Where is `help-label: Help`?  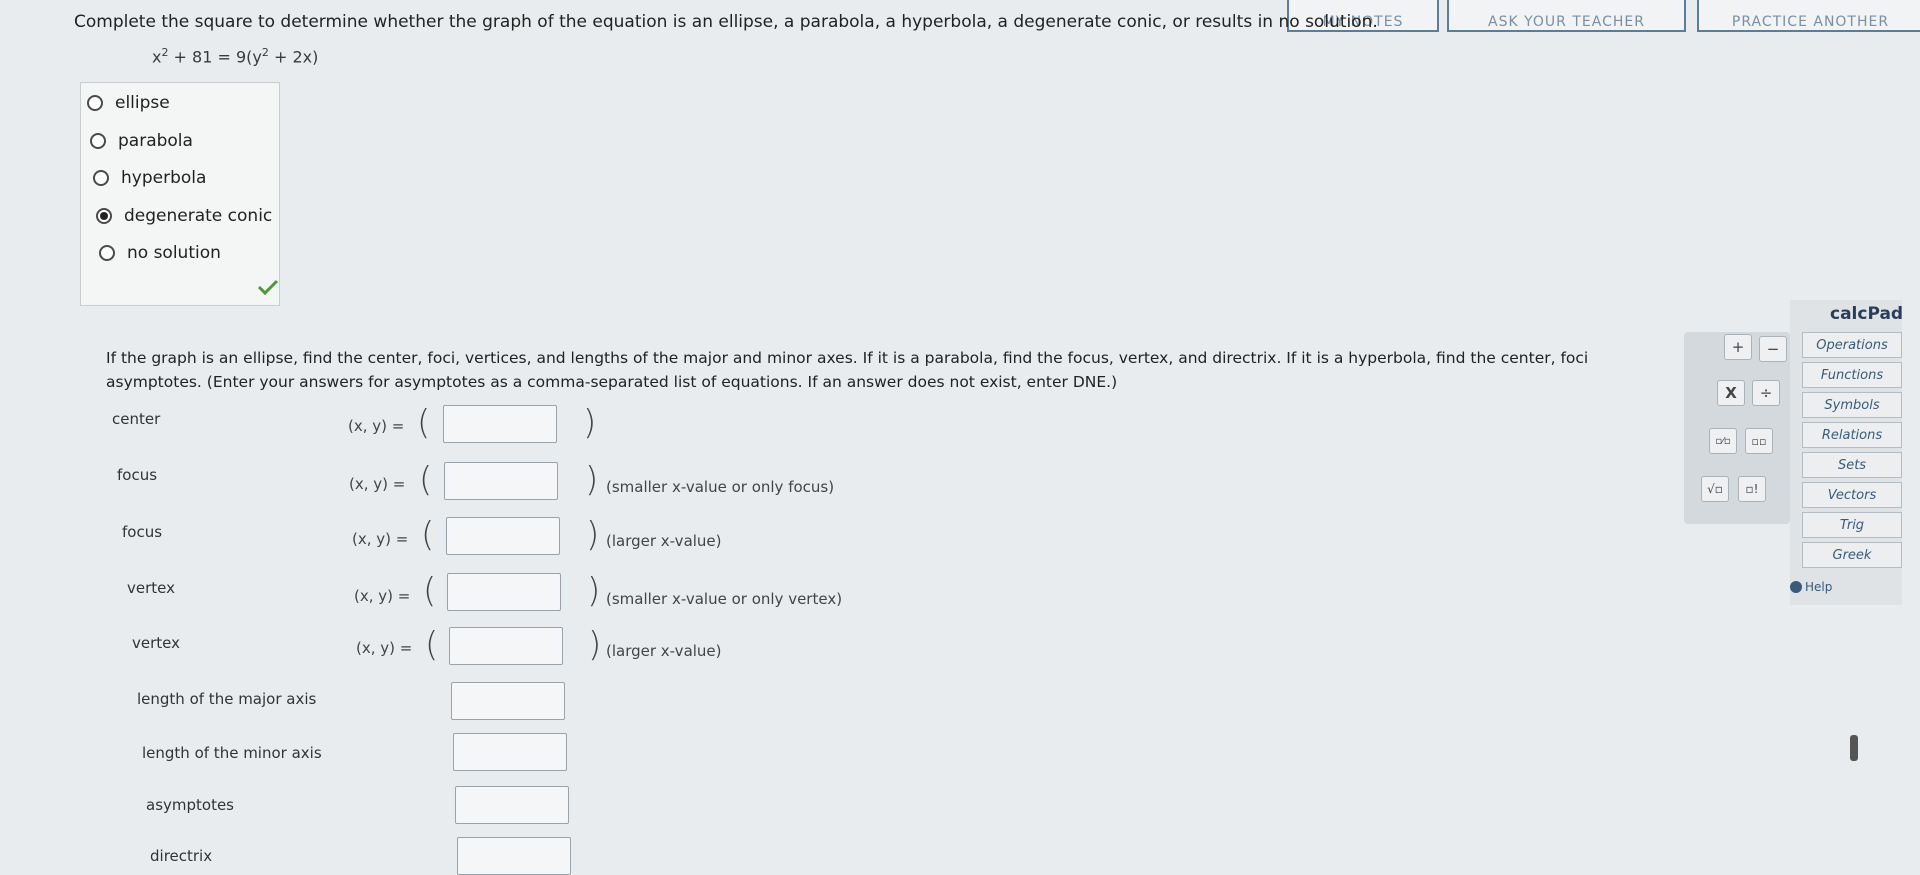
help-label: Help is located at coordinates (1819, 587).